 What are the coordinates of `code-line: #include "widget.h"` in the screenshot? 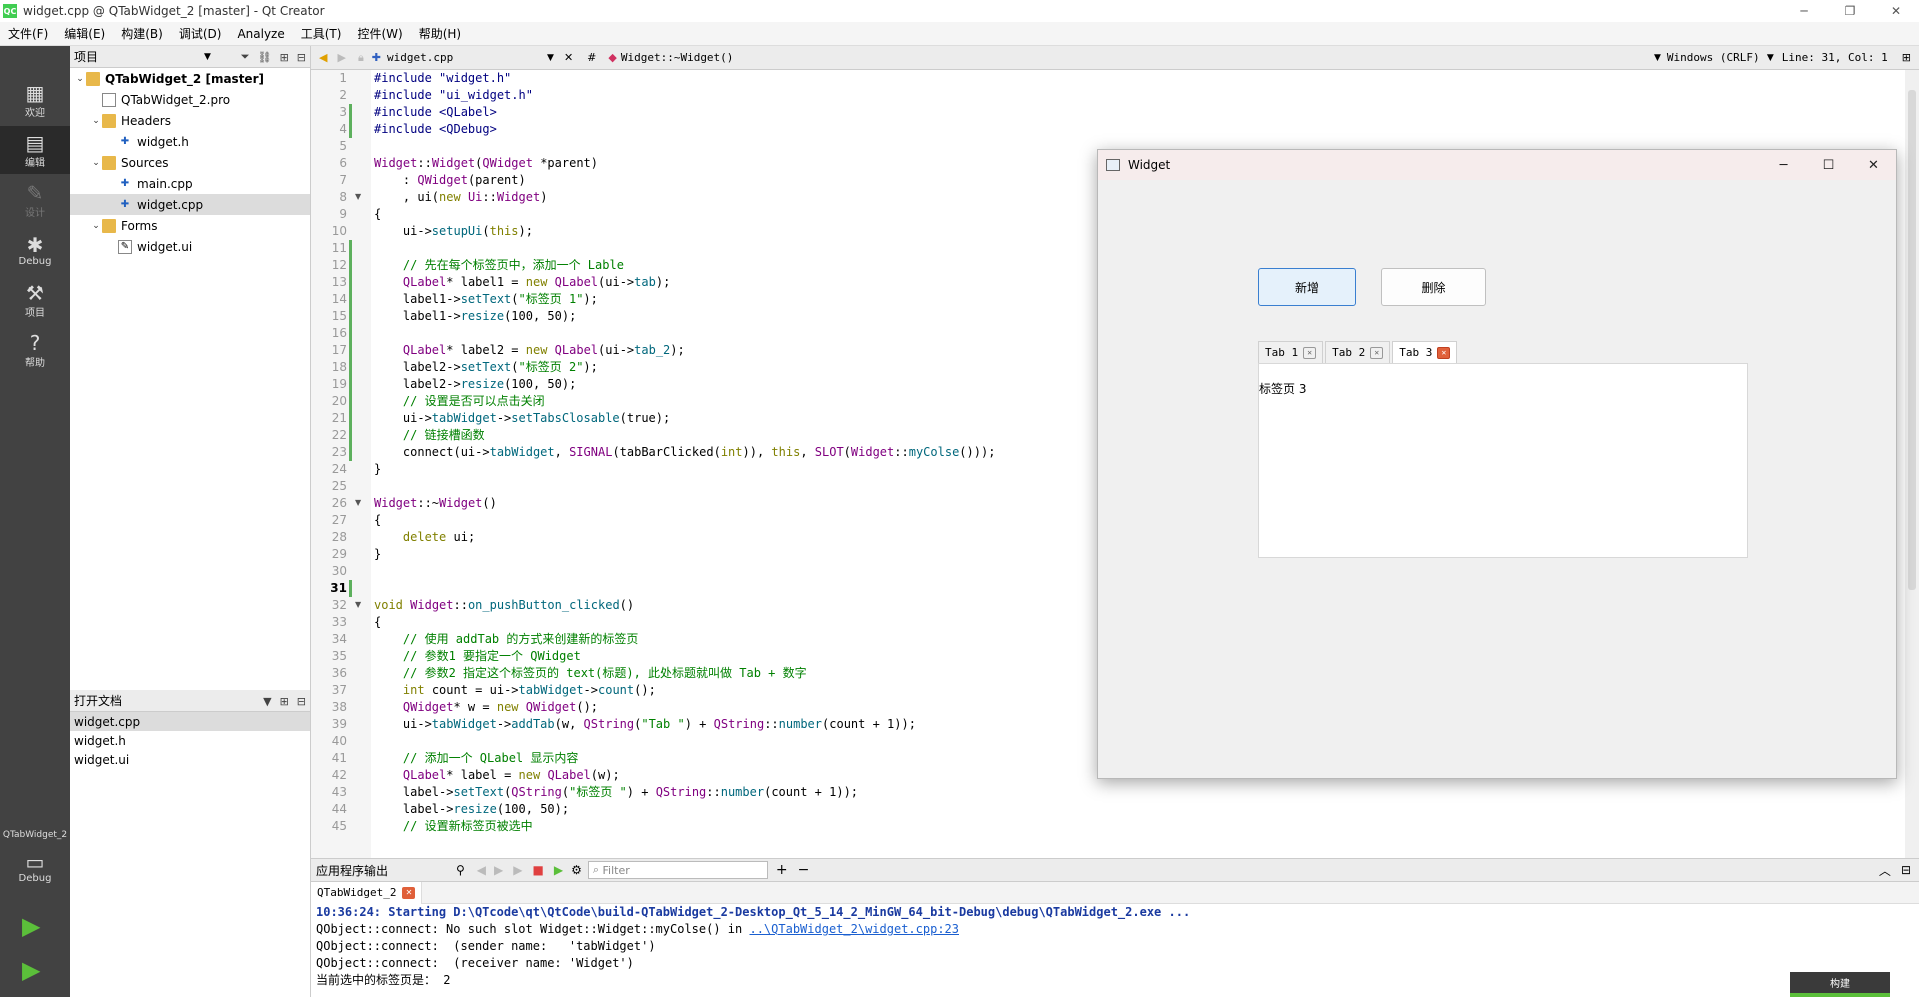 It's located at (442, 78).